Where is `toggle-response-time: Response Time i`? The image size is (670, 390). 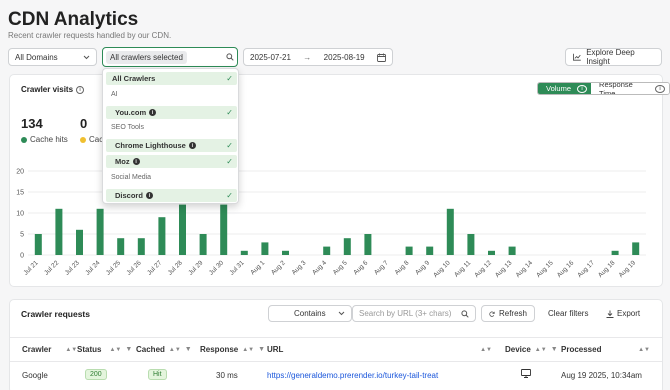
toggle-response-time: Response Time i is located at coordinates (630, 88).